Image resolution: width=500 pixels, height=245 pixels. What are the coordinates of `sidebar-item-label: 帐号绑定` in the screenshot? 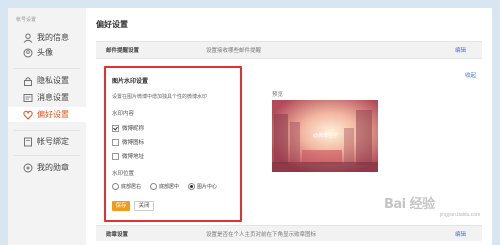 It's located at (53, 141).